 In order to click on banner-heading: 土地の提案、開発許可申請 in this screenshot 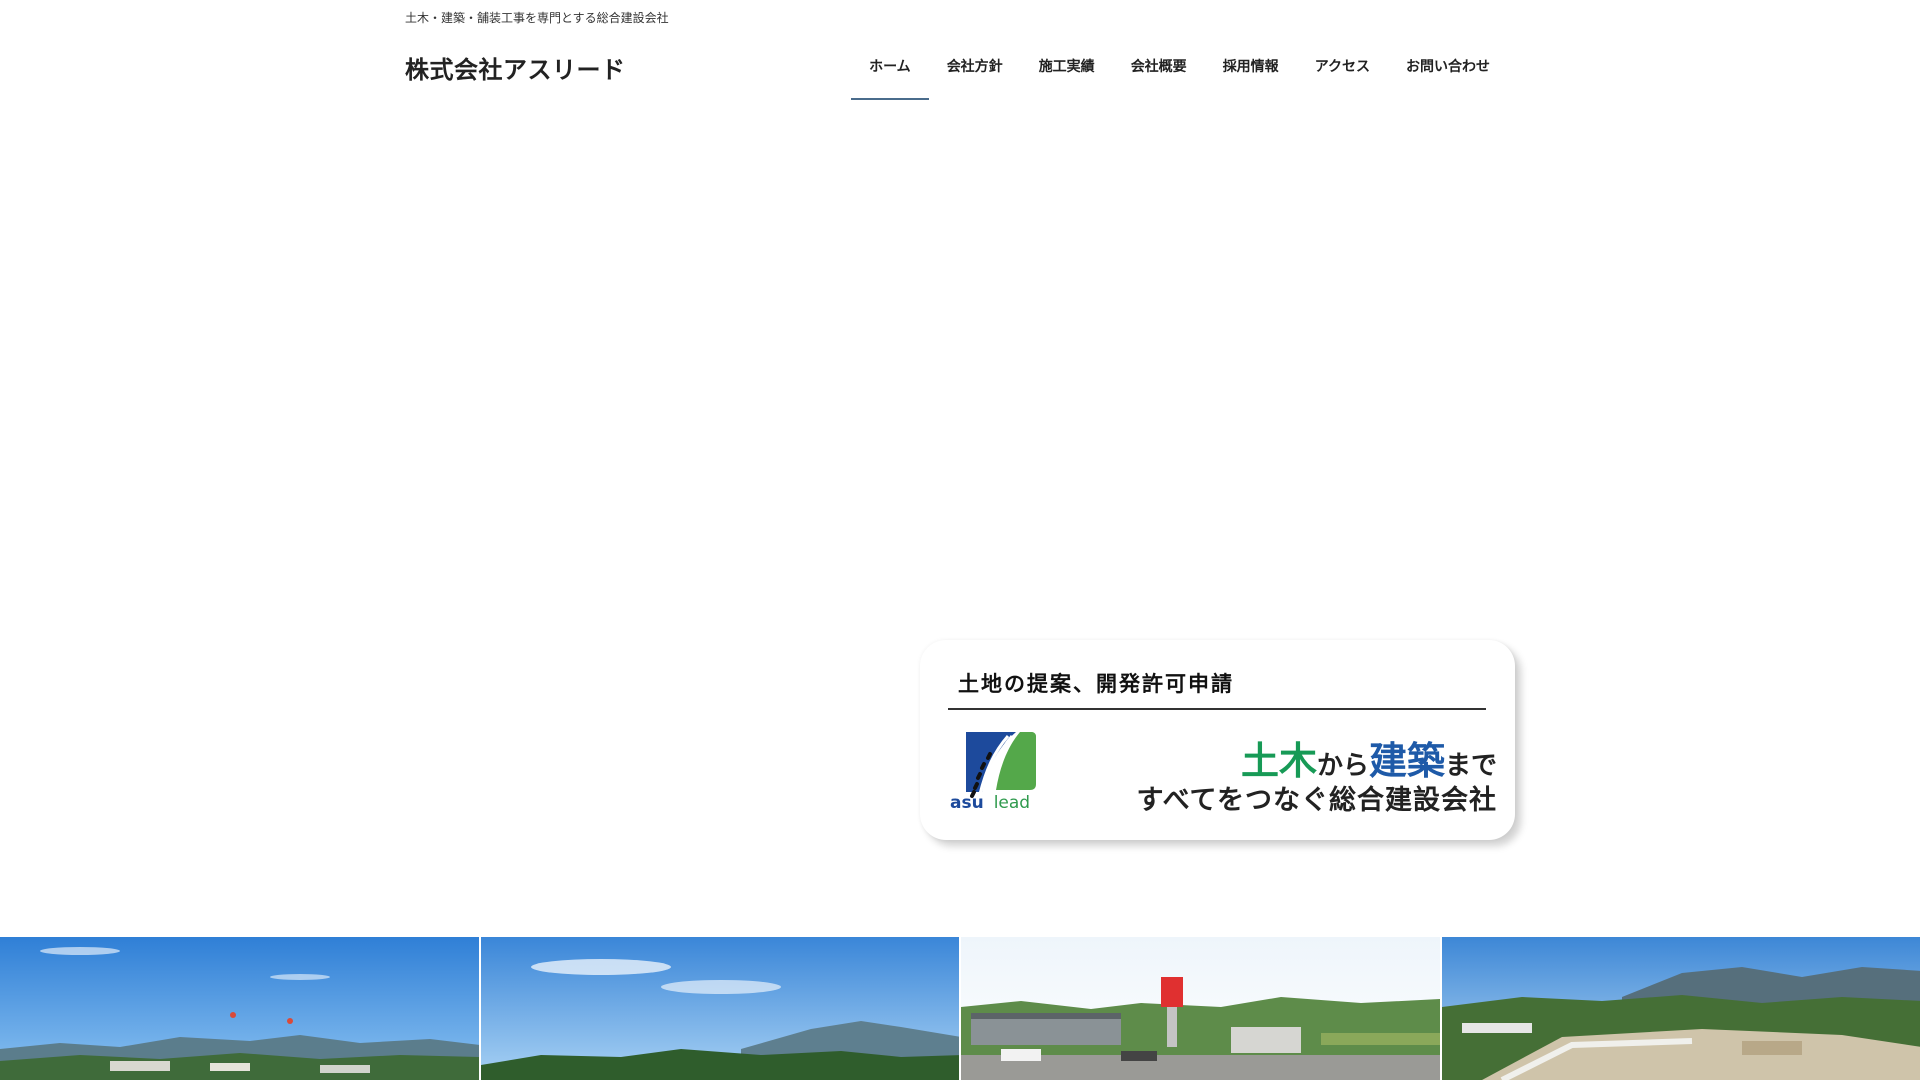, I will do `click(1096, 684)`.